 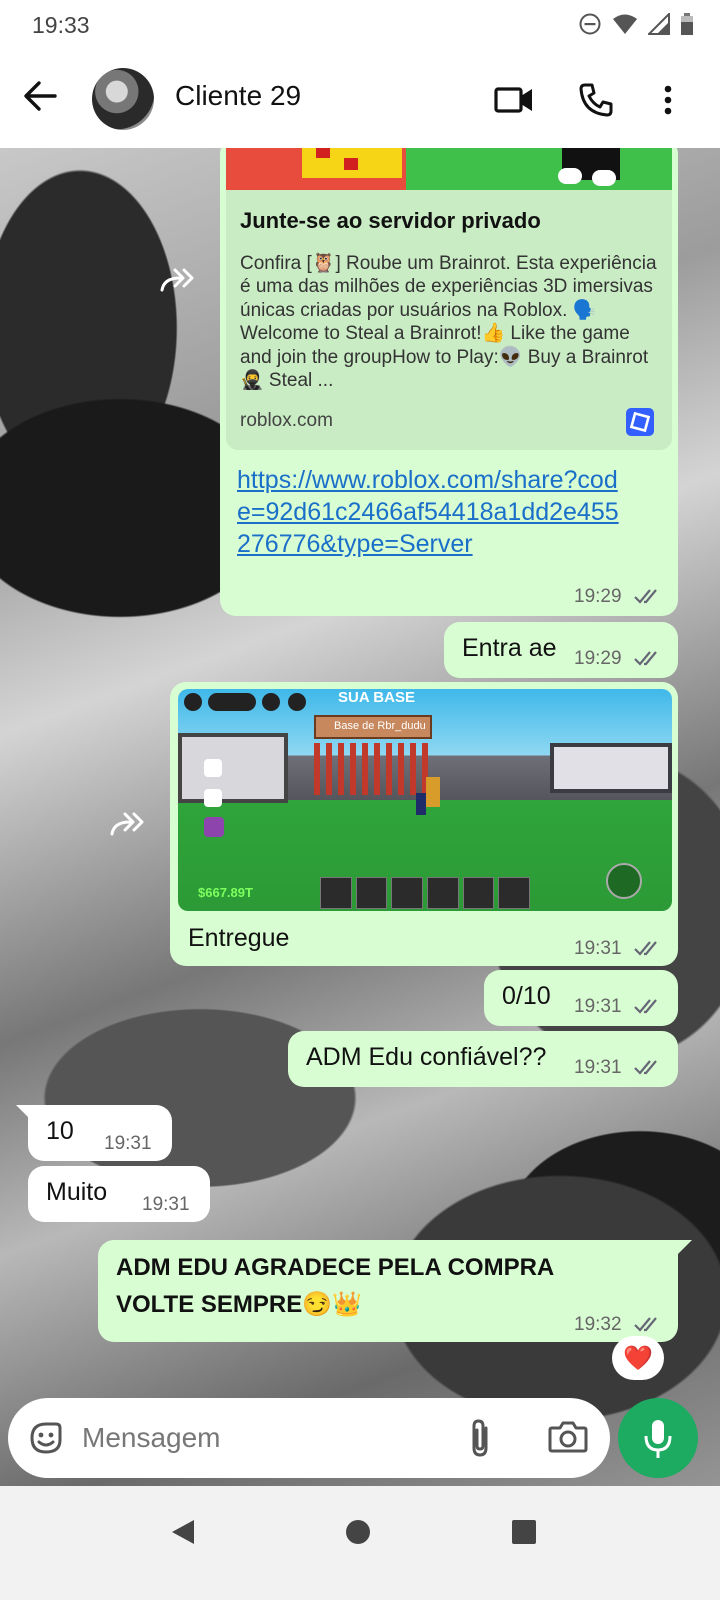 I want to click on home-circle-icon, so click(x=358, y=1532).